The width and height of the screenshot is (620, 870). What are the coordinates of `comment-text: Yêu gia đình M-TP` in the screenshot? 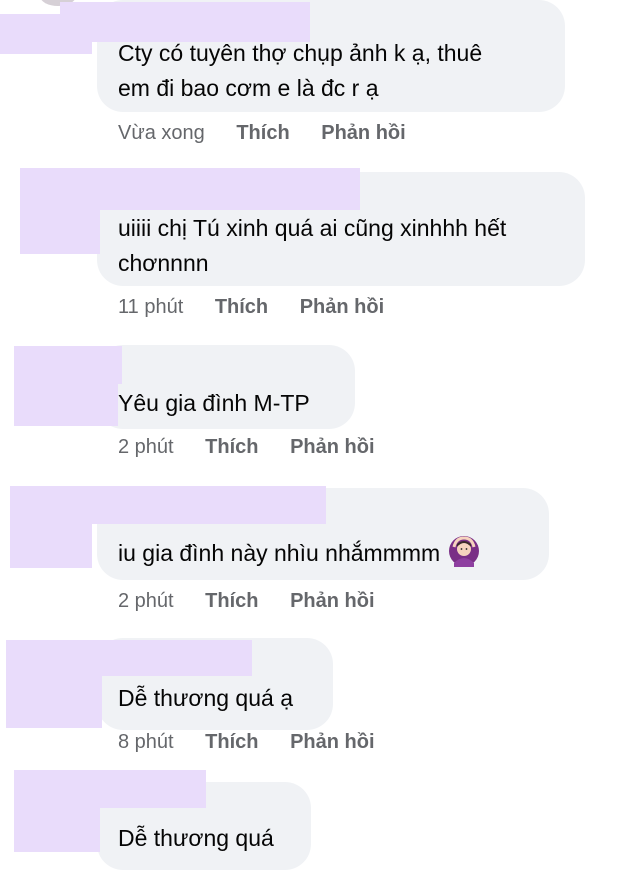 It's located at (214, 403).